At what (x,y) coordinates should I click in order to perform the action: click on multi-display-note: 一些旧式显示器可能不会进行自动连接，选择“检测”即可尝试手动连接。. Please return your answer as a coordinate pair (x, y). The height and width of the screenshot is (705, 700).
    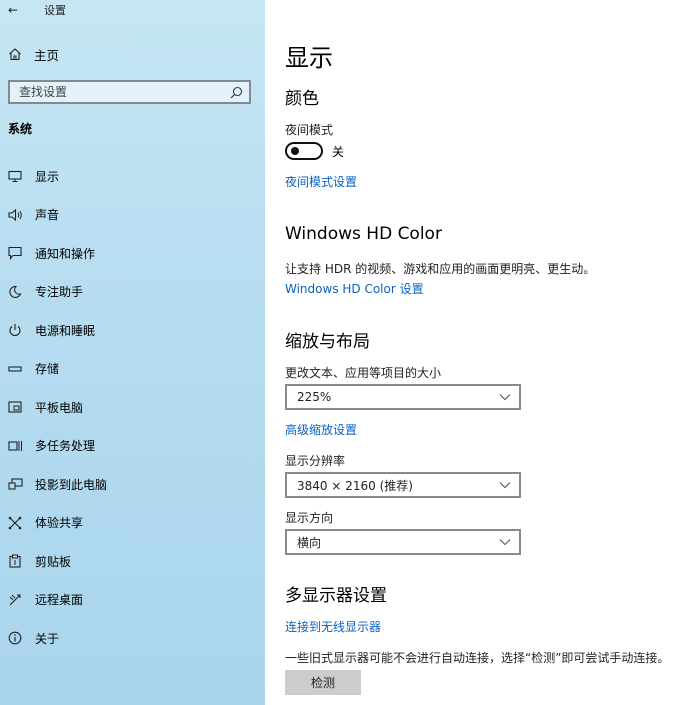
    Looking at the image, I should click on (477, 658).